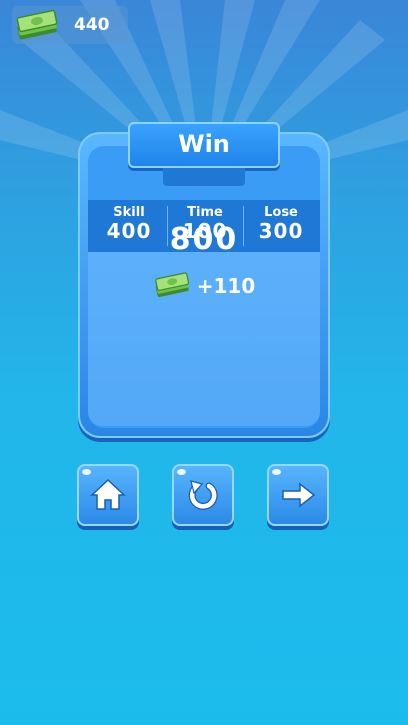 The image size is (408, 725). Describe the element at coordinates (298, 495) in the screenshot. I see `next-button` at that location.